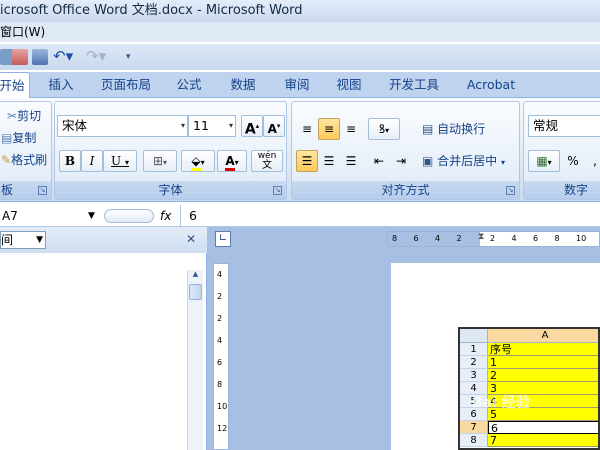  I want to click on underline-button: U ▾, so click(120, 161).